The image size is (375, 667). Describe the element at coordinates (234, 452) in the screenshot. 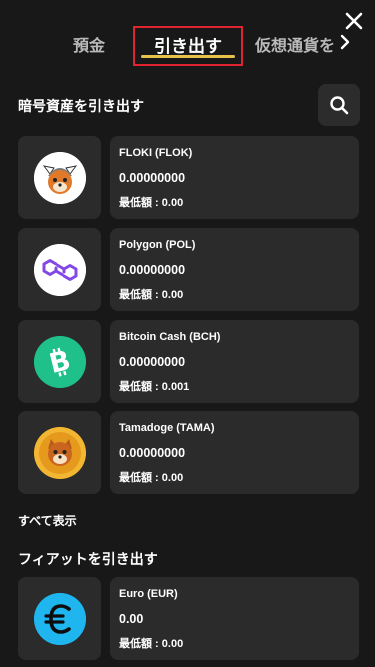

I see `coin-info: Tamadoge (TAMA) 0.00000000 最低額 : 0.00` at that location.